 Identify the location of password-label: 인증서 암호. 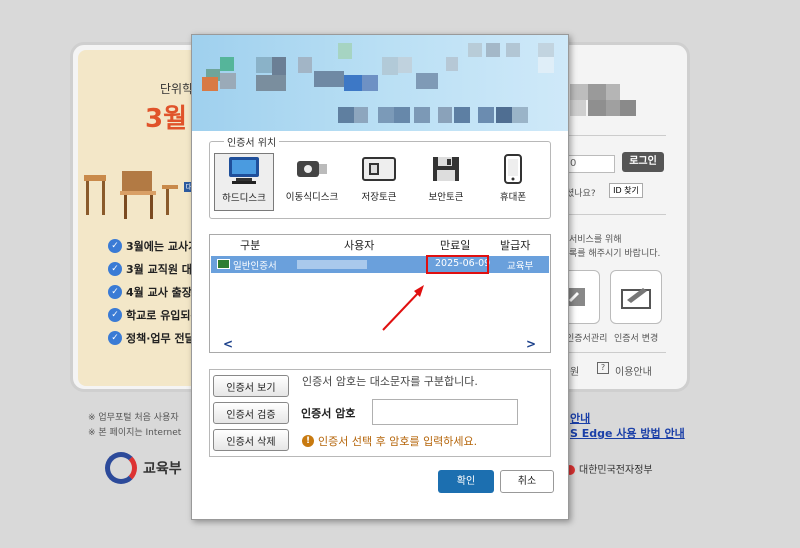
(328, 413).